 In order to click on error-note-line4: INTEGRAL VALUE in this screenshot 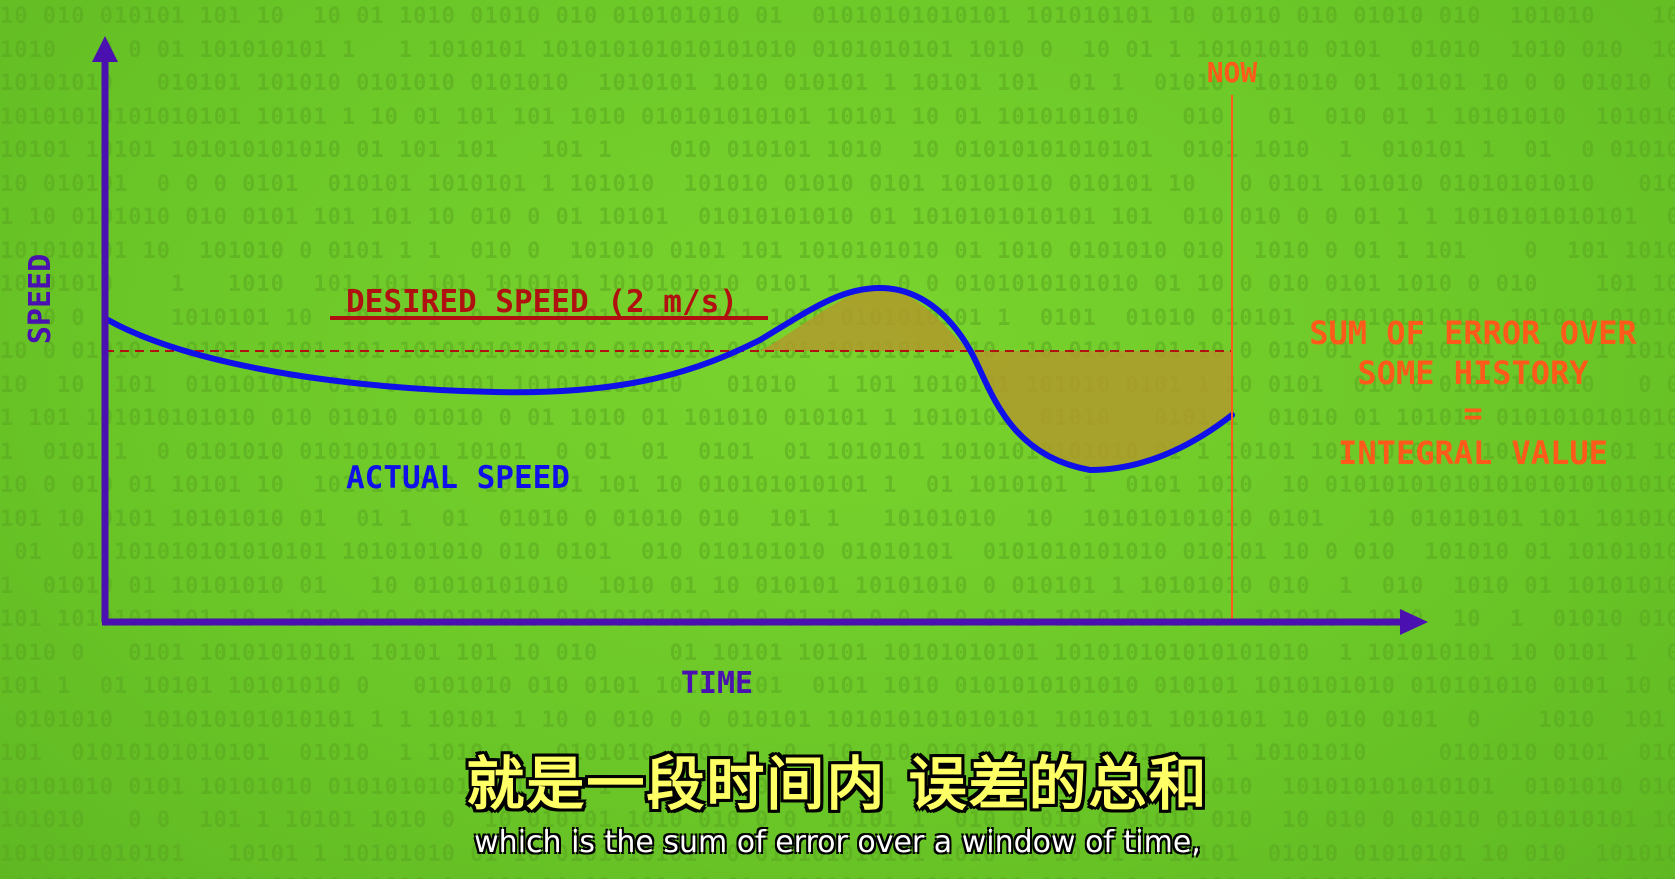, I will do `click(1473, 453)`.